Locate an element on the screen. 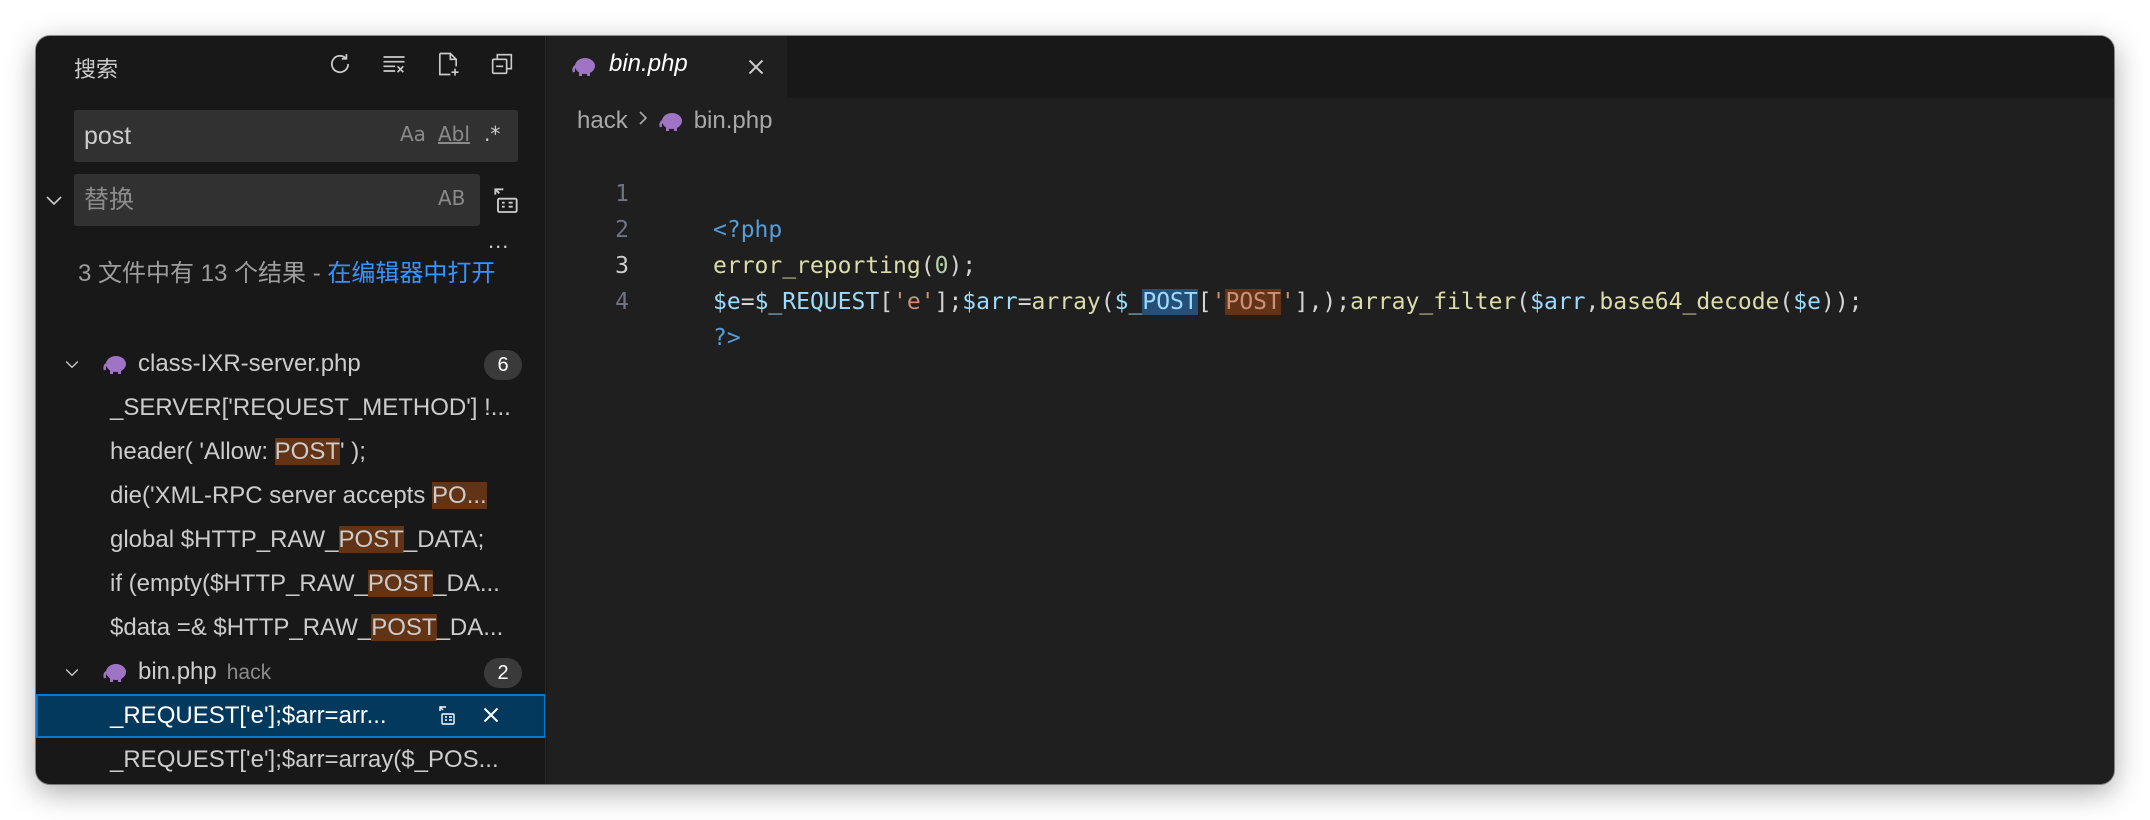 Image resolution: width=2150 pixels, height=820 pixels. refresh-icon is located at coordinates (340, 64).